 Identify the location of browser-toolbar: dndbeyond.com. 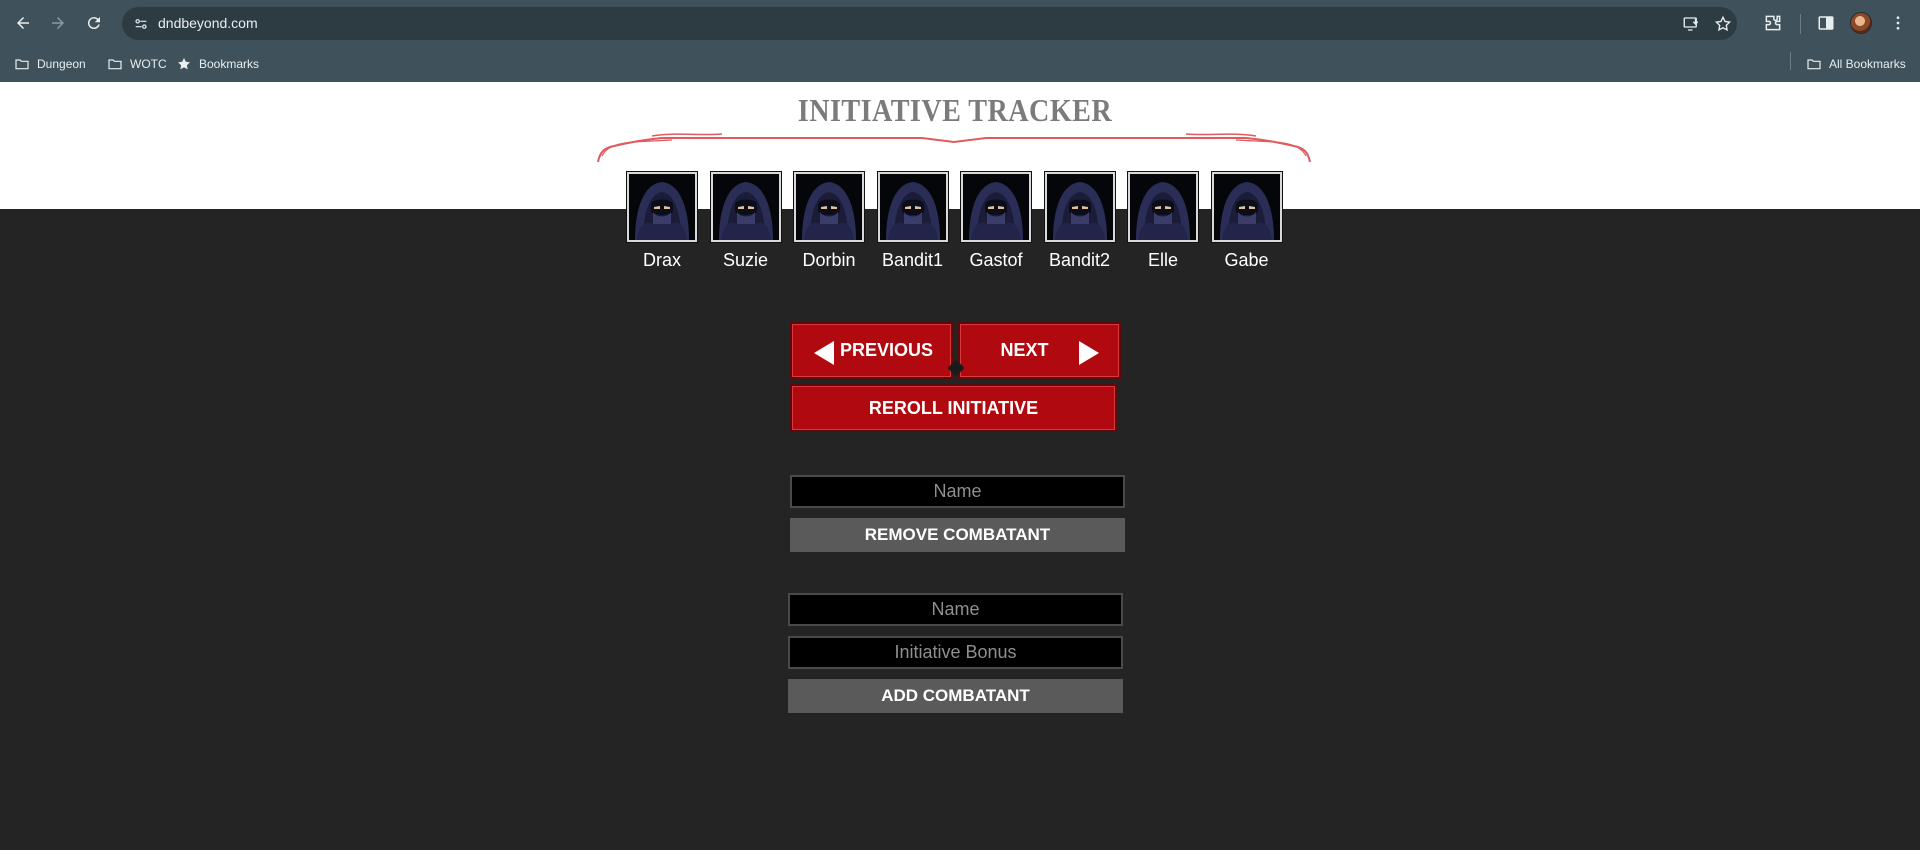
(960, 23).